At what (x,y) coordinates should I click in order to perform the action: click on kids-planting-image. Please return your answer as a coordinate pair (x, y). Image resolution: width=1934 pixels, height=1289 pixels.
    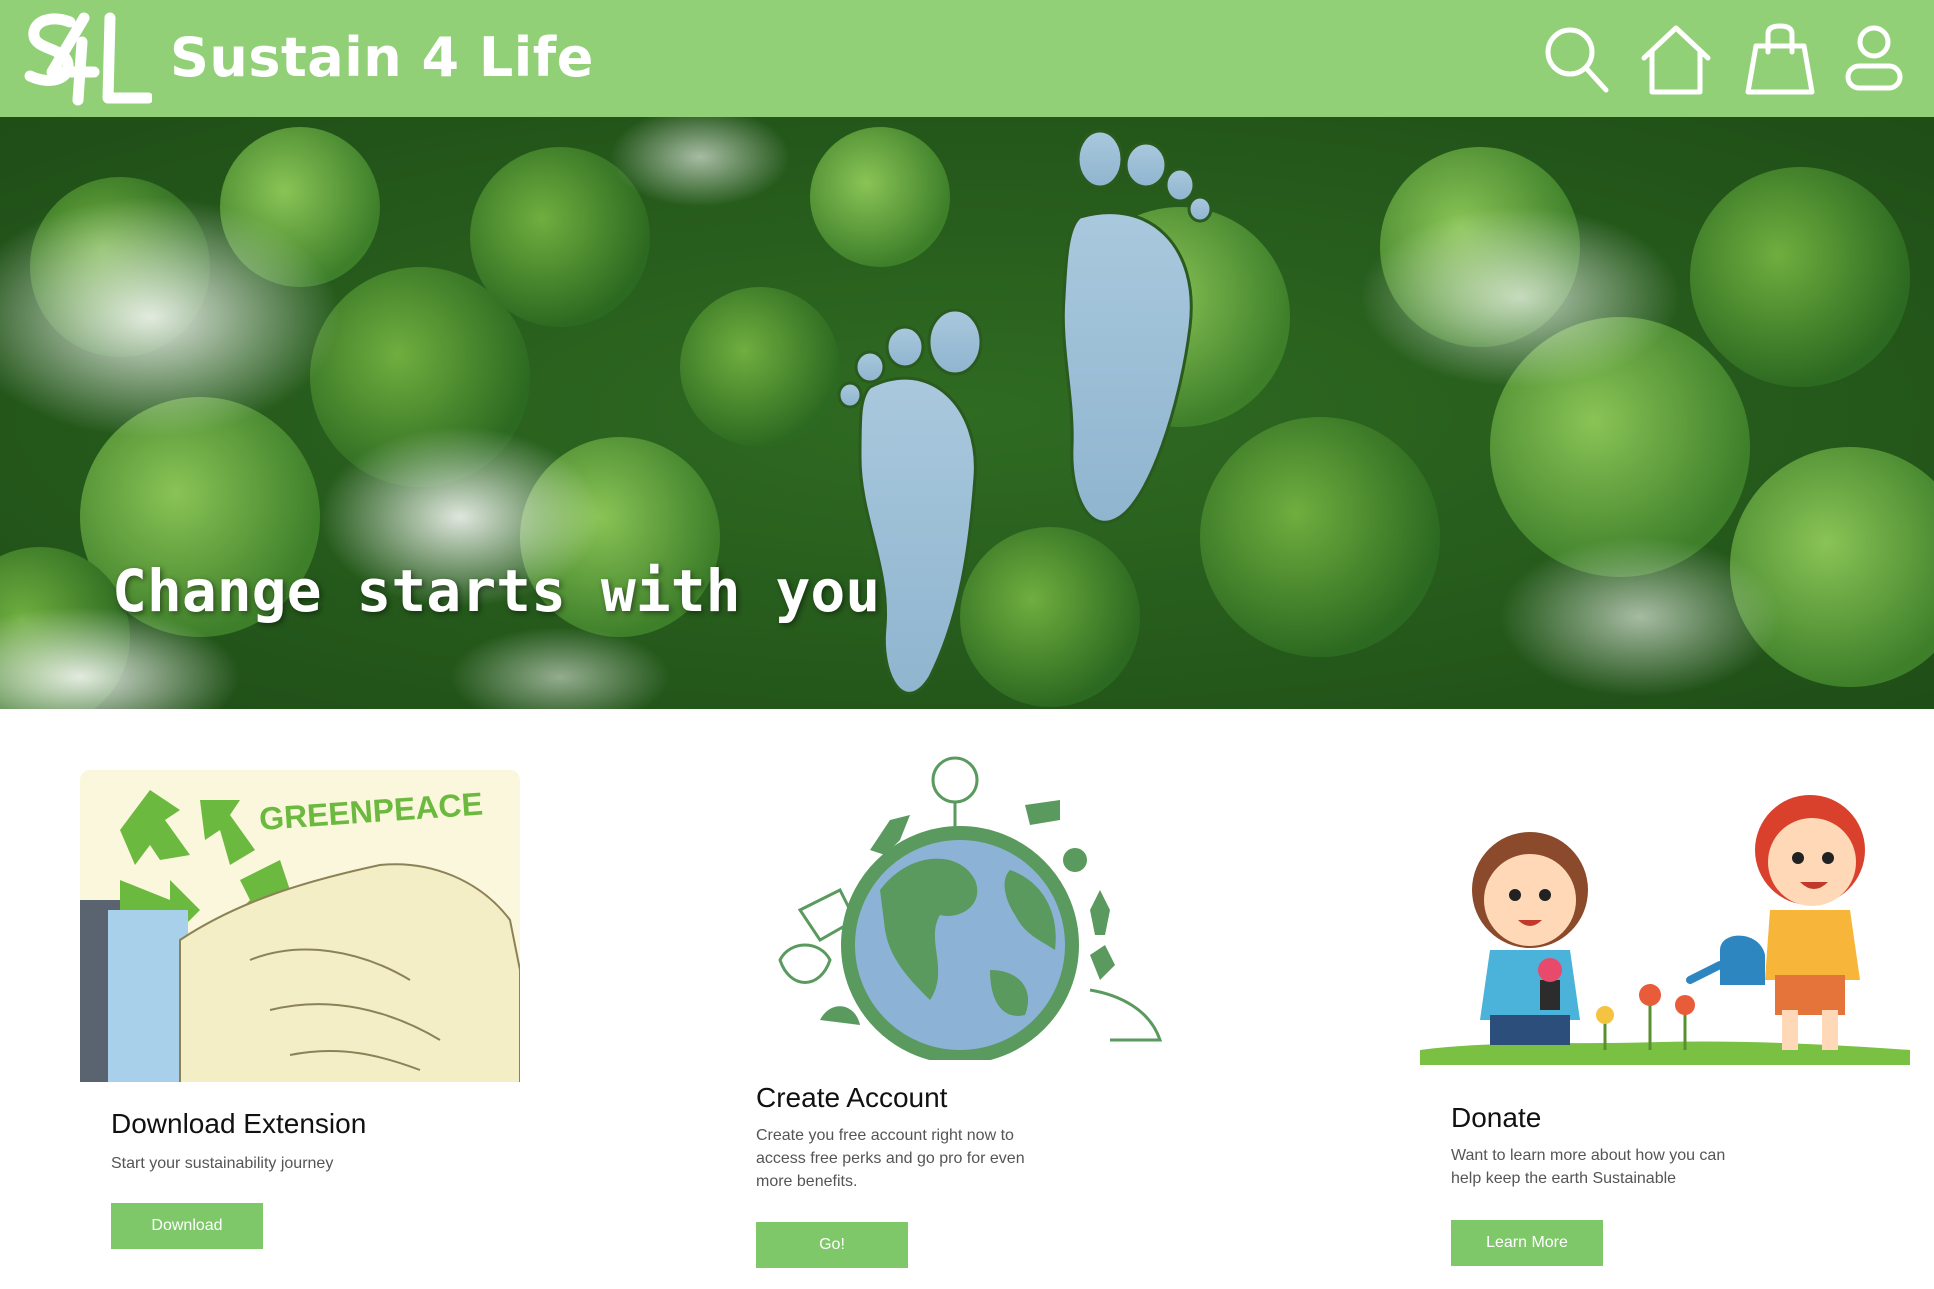
    Looking at the image, I should click on (1665, 943).